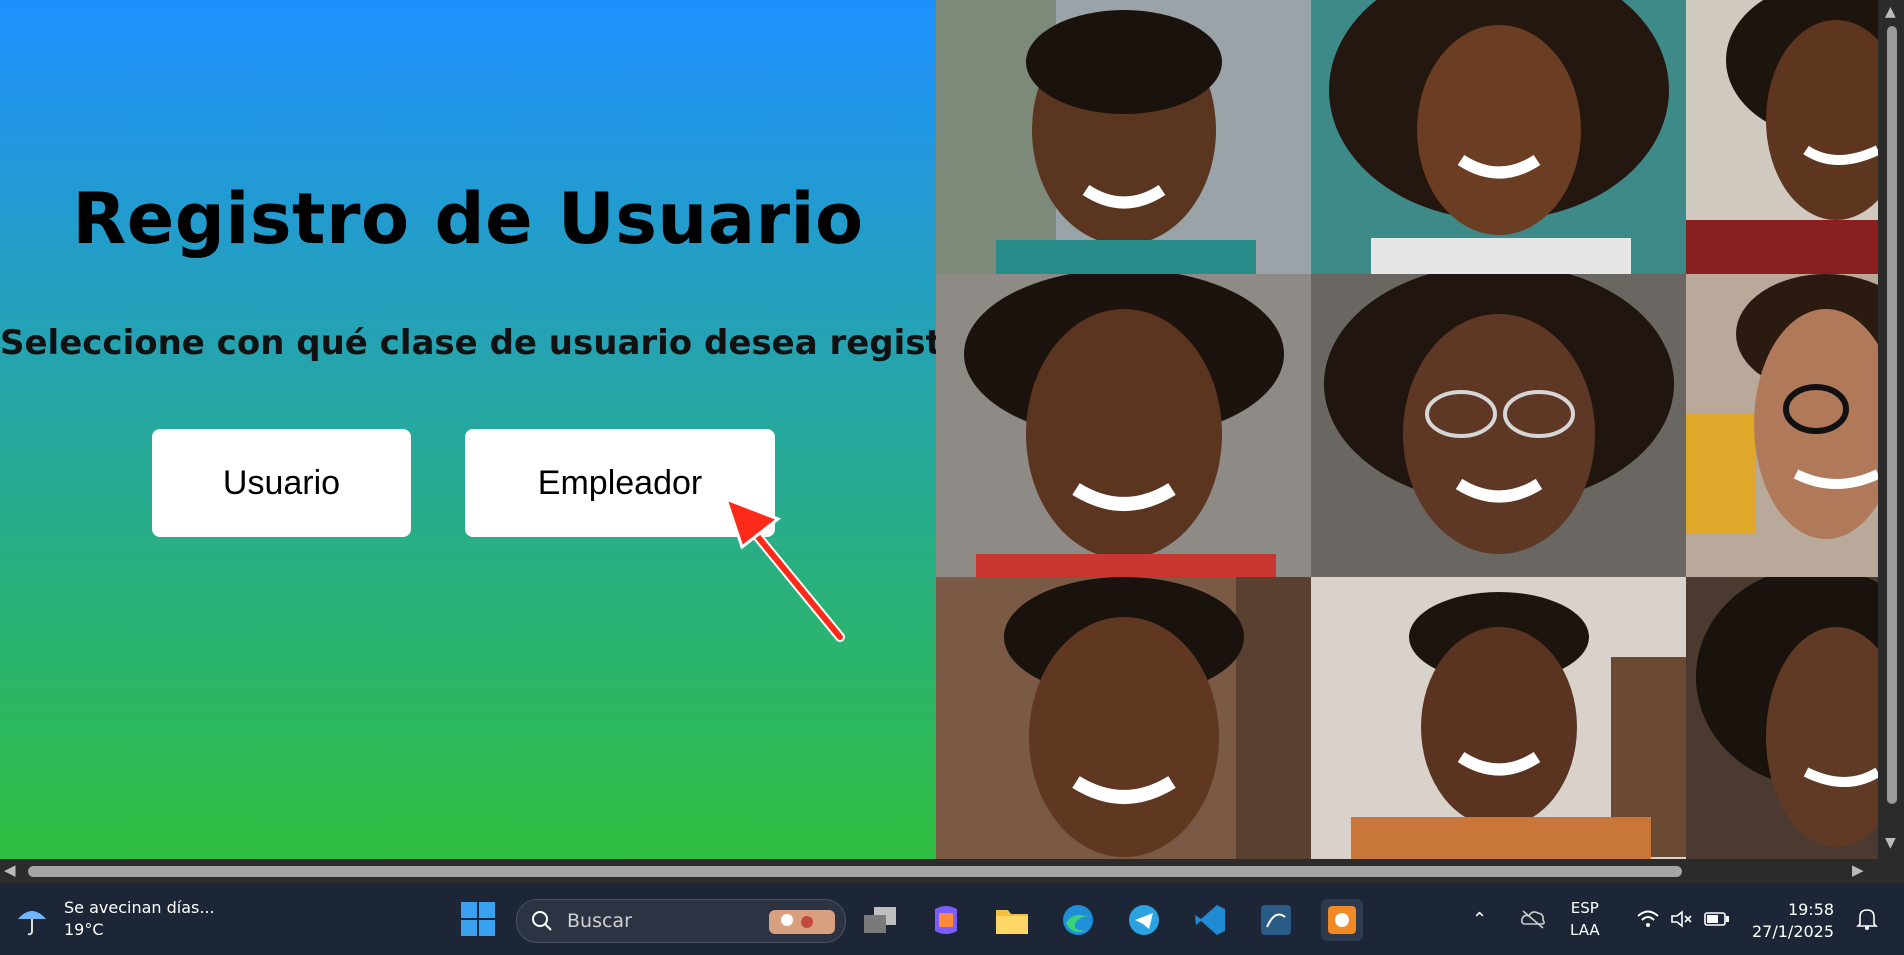 Image resolution: width=1904 pixels, height=955 pixels. I want to click on scroll-down-icon: ▼, so click(1890, 843).